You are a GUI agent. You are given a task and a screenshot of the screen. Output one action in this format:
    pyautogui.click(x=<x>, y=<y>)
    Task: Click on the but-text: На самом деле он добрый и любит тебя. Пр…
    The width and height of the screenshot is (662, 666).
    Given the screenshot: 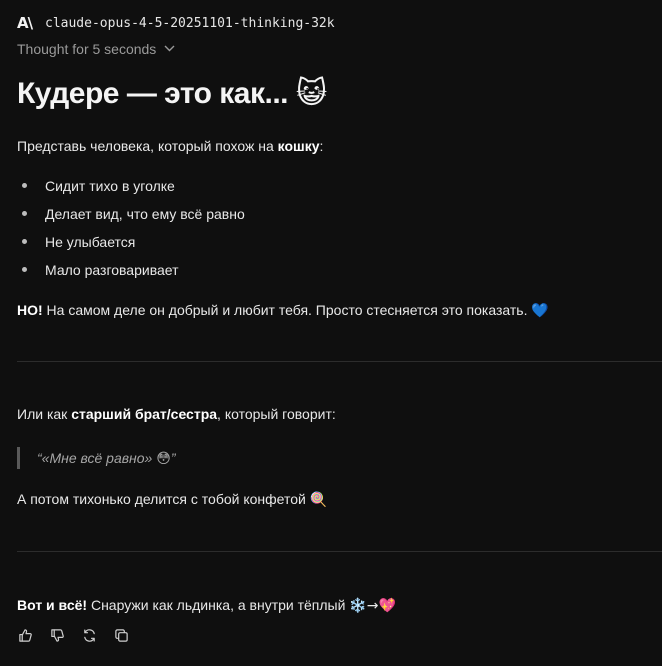 What is the action you would take?
    pyautogui.click(x=287, y=310)
    